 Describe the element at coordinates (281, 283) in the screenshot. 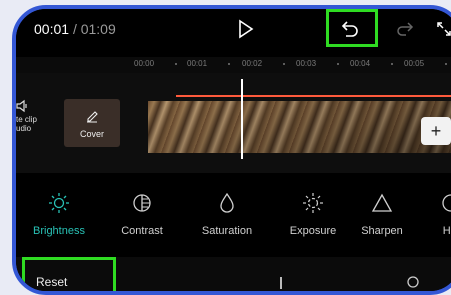

I see `adjust-slider-handle` at that location.